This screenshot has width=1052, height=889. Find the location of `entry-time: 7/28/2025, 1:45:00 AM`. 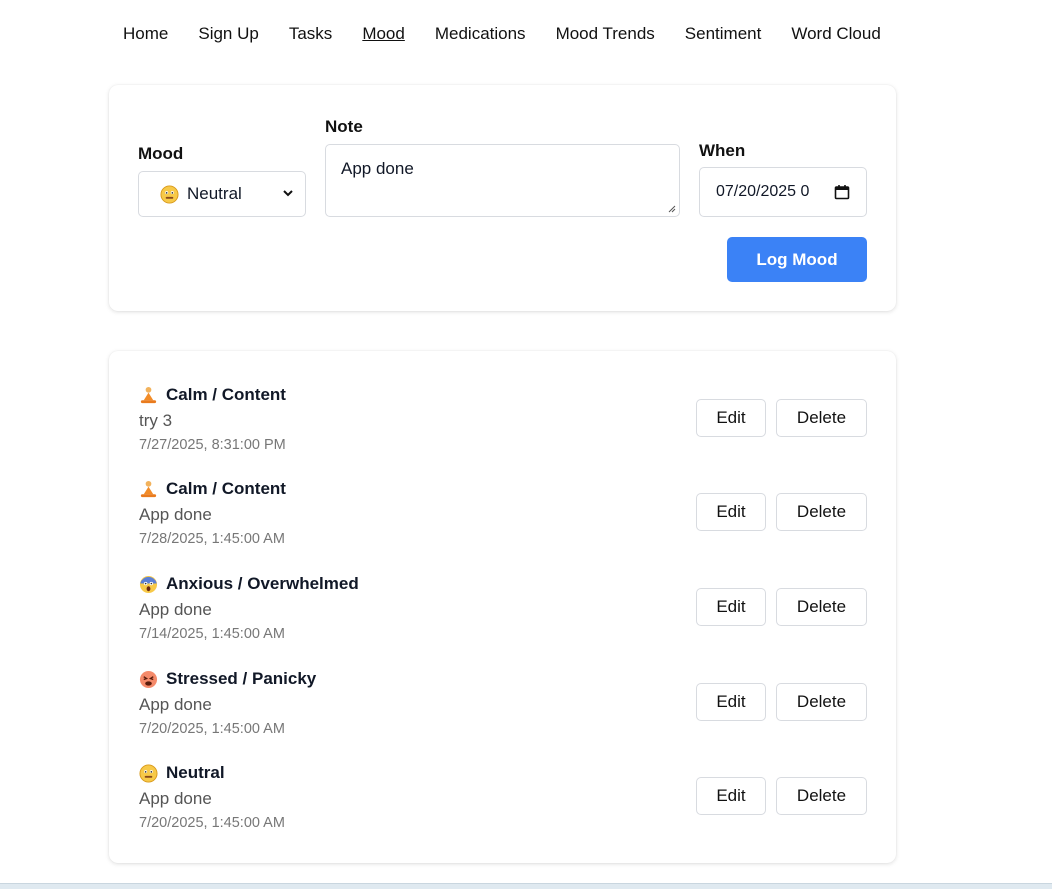

entry-time: 7/28/2025, 1:45:00 AM is located at coordinates (212, 539).